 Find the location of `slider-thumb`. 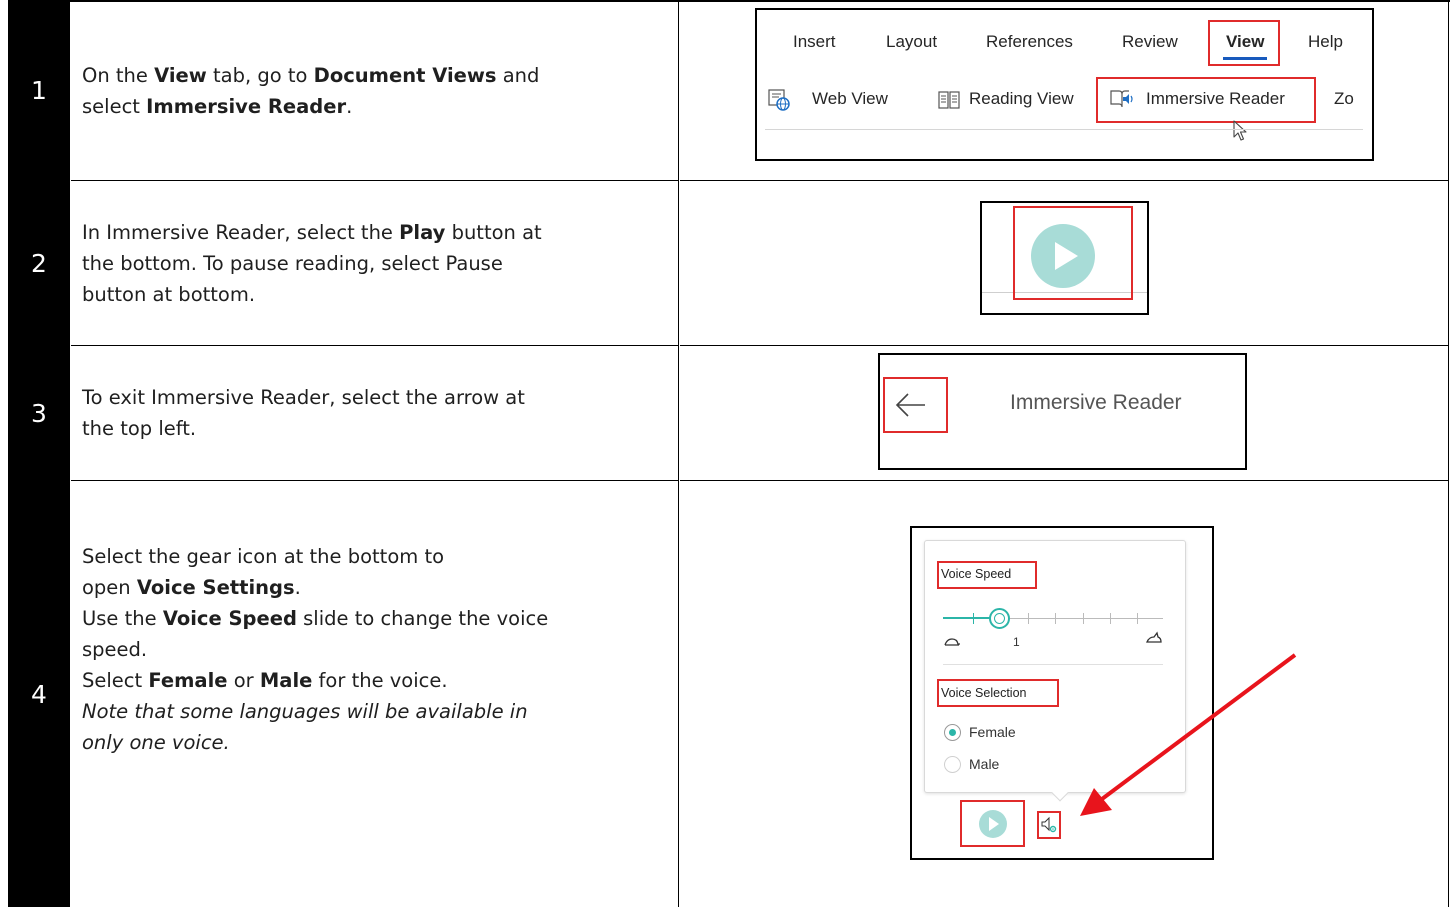

slider-thumb is located at coordinates (999, 618).